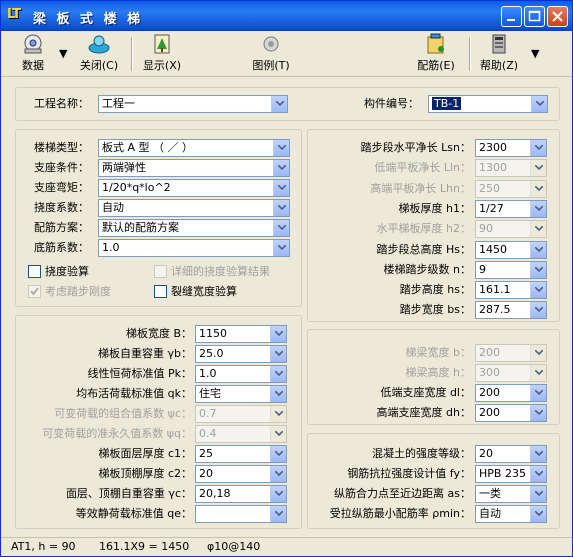 This screenshot has height=557, width=573. What do you see at coordinates (511, 249) in the screenshot?
I see `geometry-combo: 1450` at bounding box center [511, 249].